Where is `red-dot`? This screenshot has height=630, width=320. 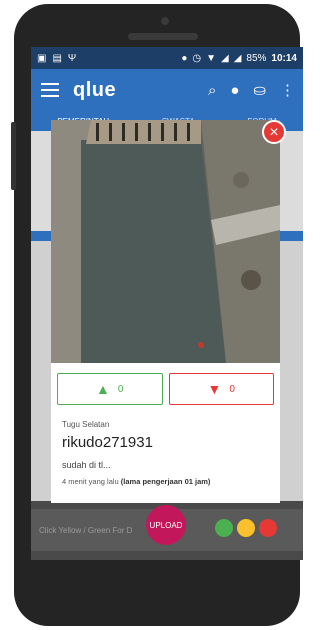
red-dot is located at coordinates (268, 528).